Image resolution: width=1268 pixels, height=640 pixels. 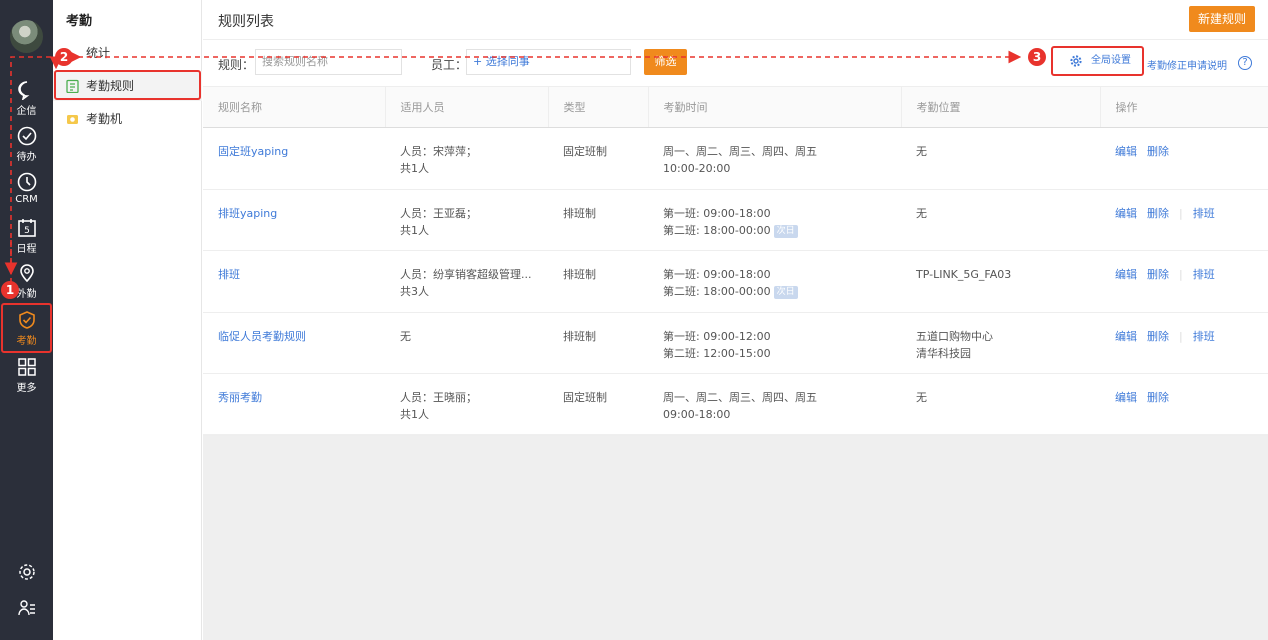 I want to click on settings-button, so click(x=26, y=572).